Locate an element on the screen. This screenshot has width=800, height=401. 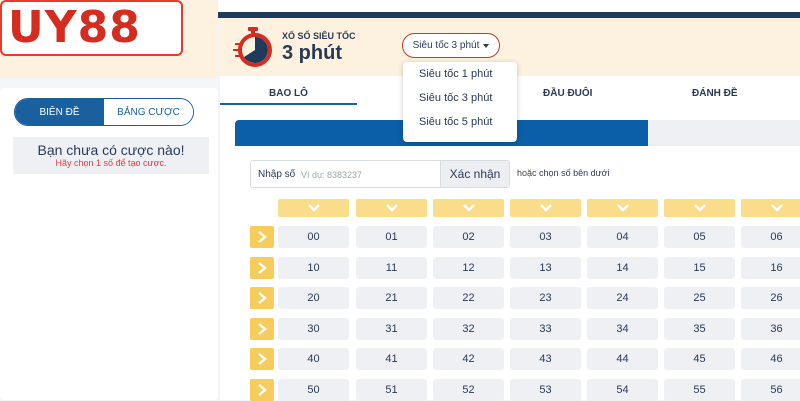
number-cell: 52 is located at coordinates (468, 390).